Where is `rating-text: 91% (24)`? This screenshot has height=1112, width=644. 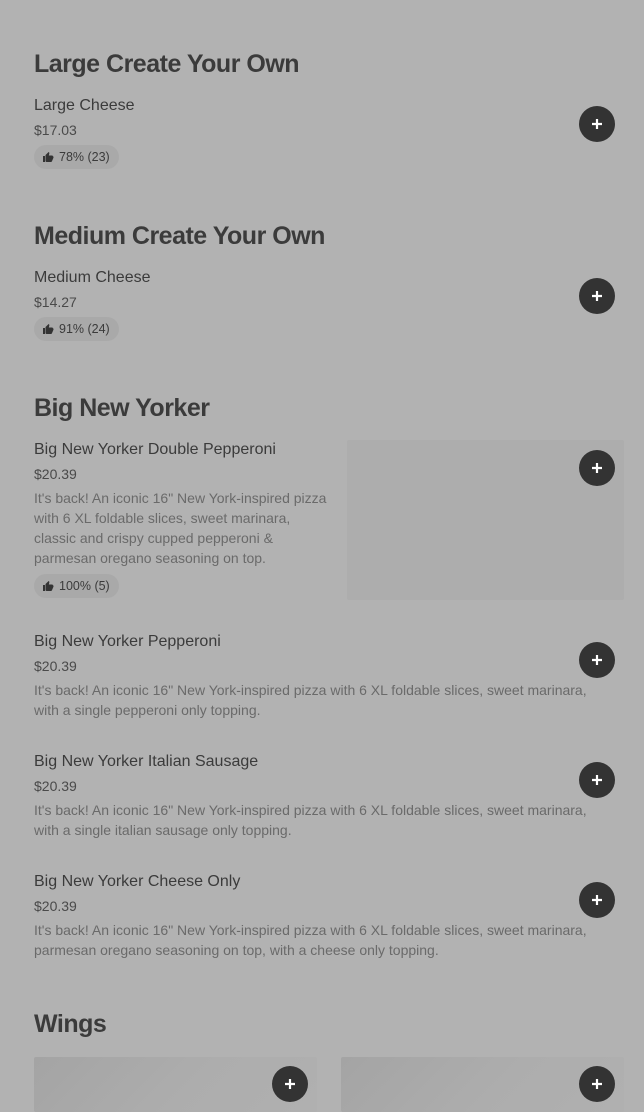
rating-text: 91% (24) is located at coordinates (84, 329).